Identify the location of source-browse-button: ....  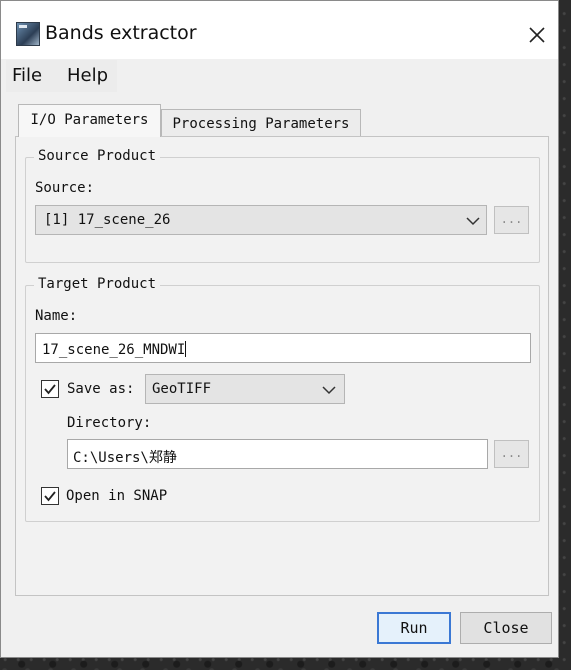
(511, 220).